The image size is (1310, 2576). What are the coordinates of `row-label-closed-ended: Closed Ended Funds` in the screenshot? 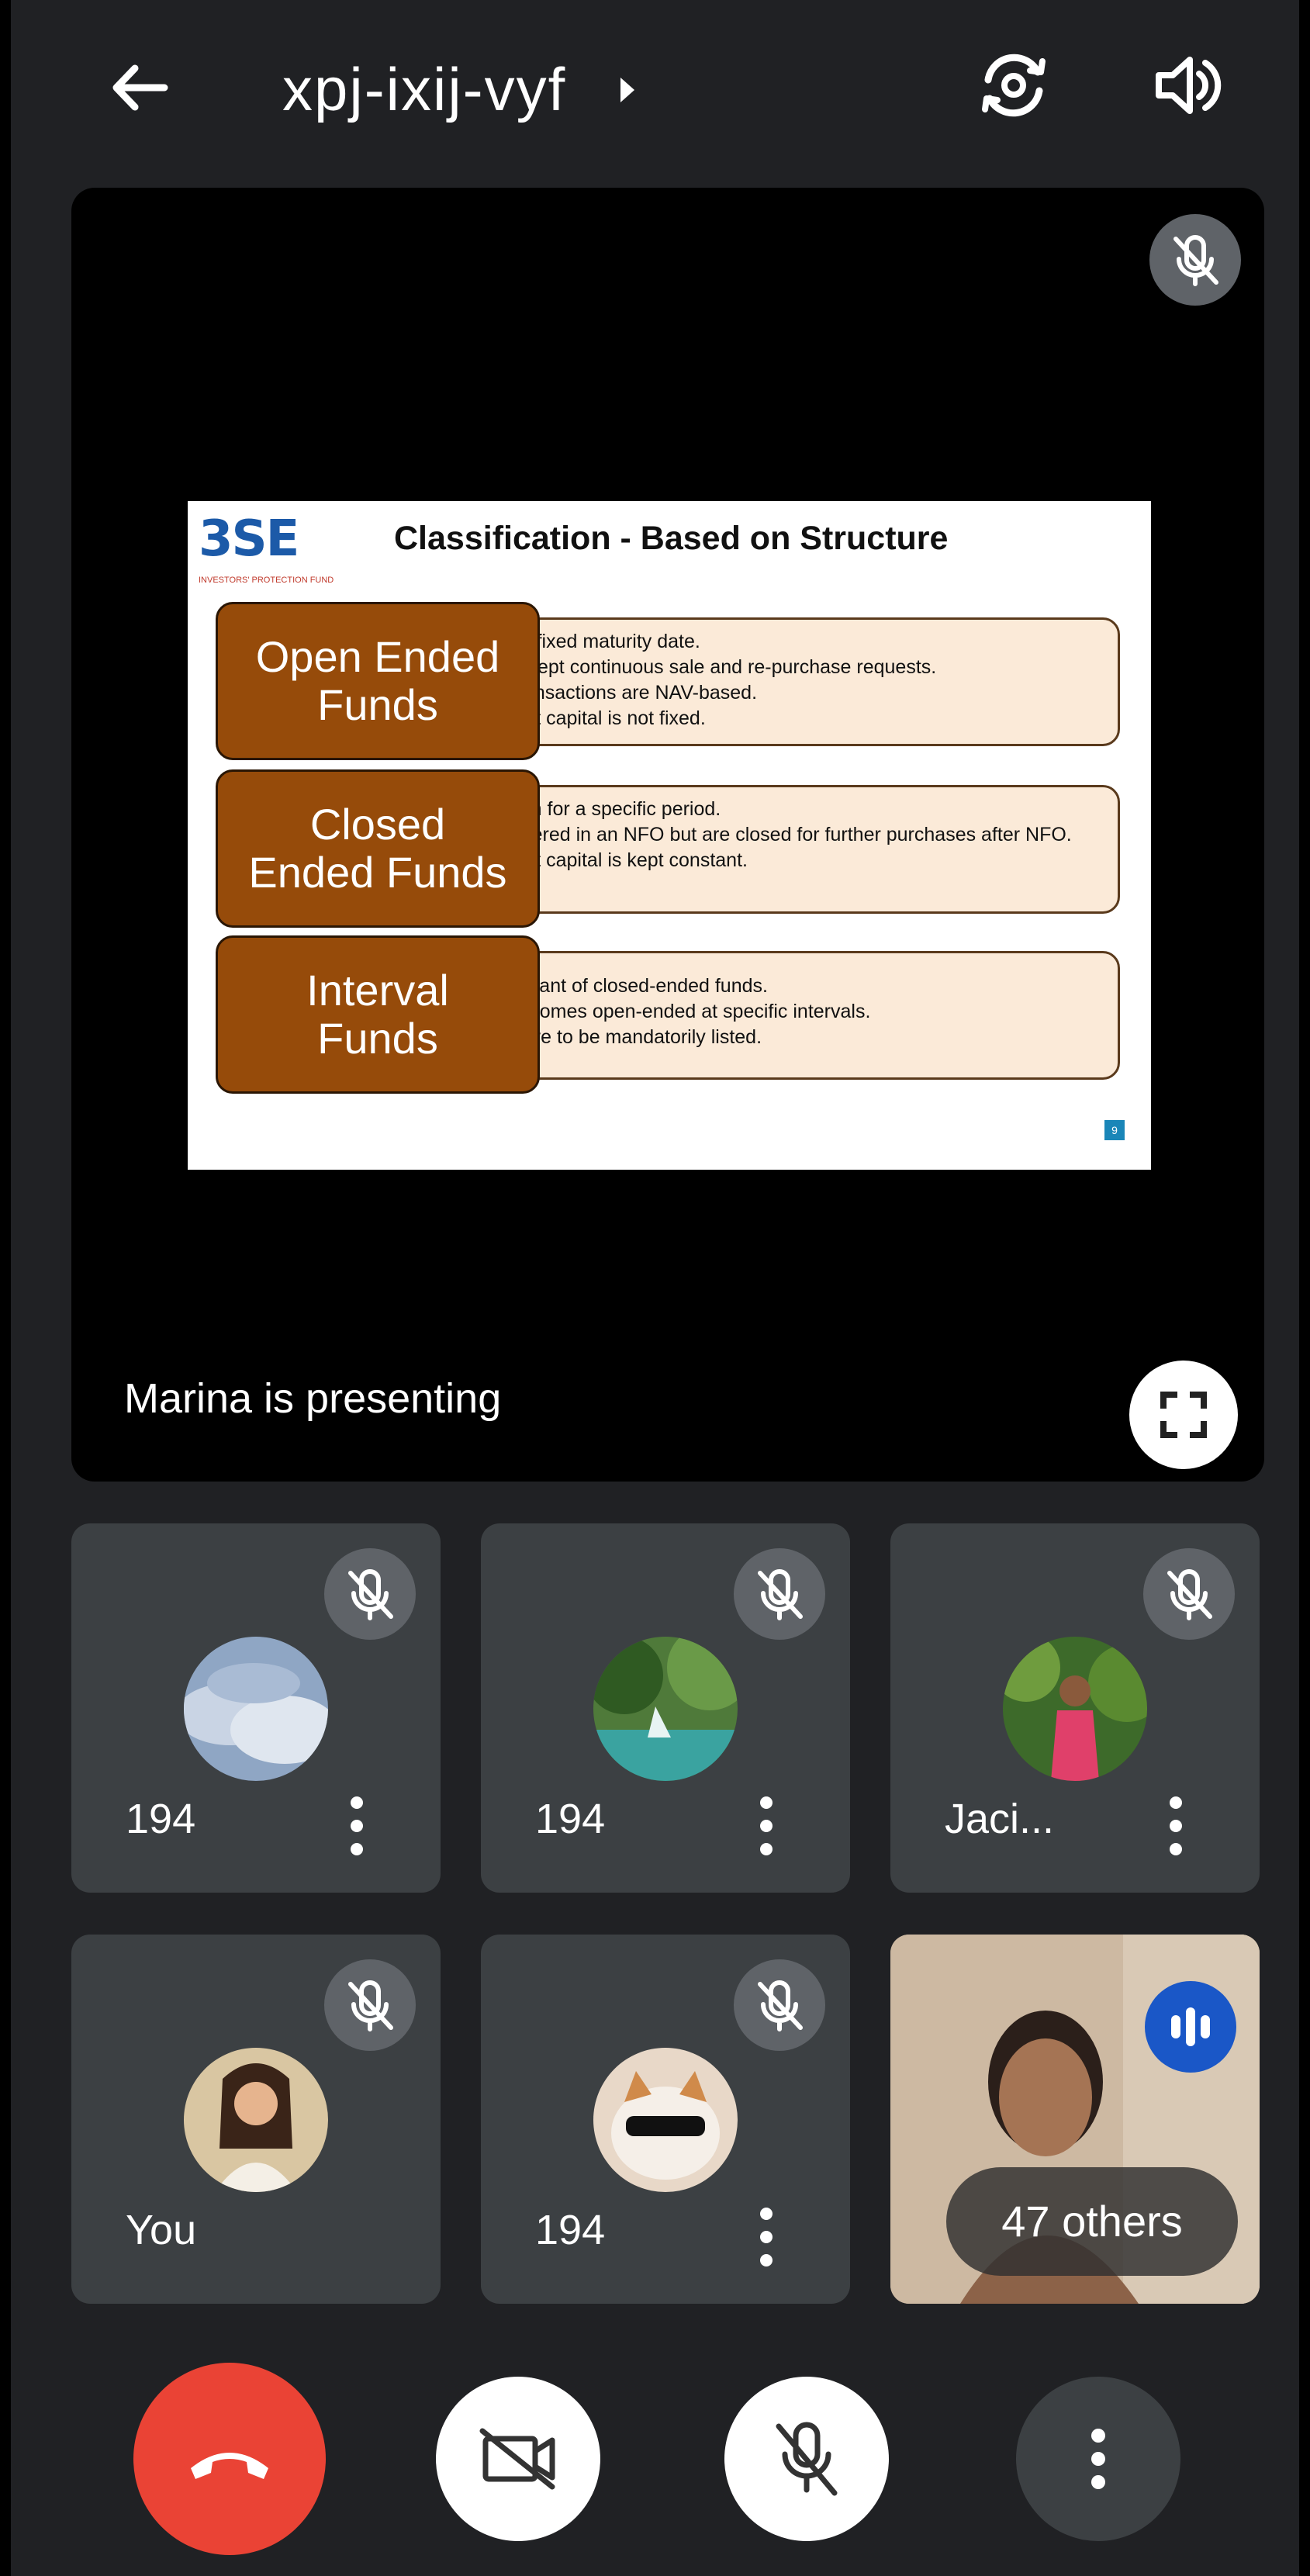 It's located at (378, 848).